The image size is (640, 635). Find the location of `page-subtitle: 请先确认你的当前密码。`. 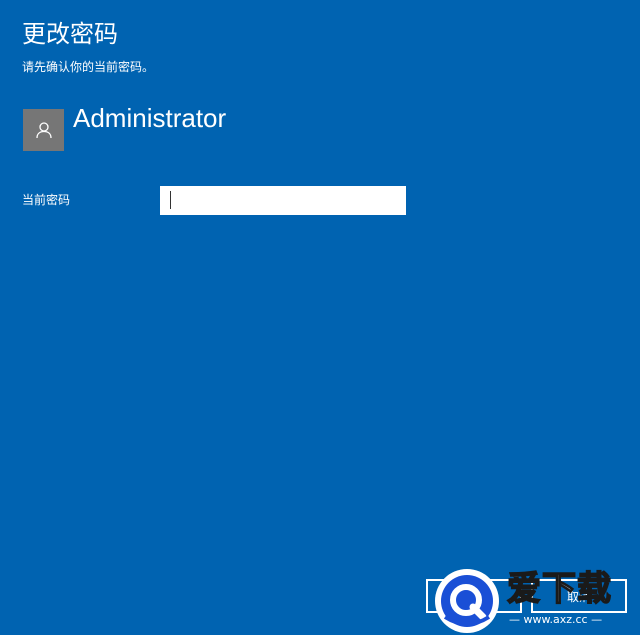

page-subtitle: 请先确认你的当前密码。 is located at coordinates (88, 67).